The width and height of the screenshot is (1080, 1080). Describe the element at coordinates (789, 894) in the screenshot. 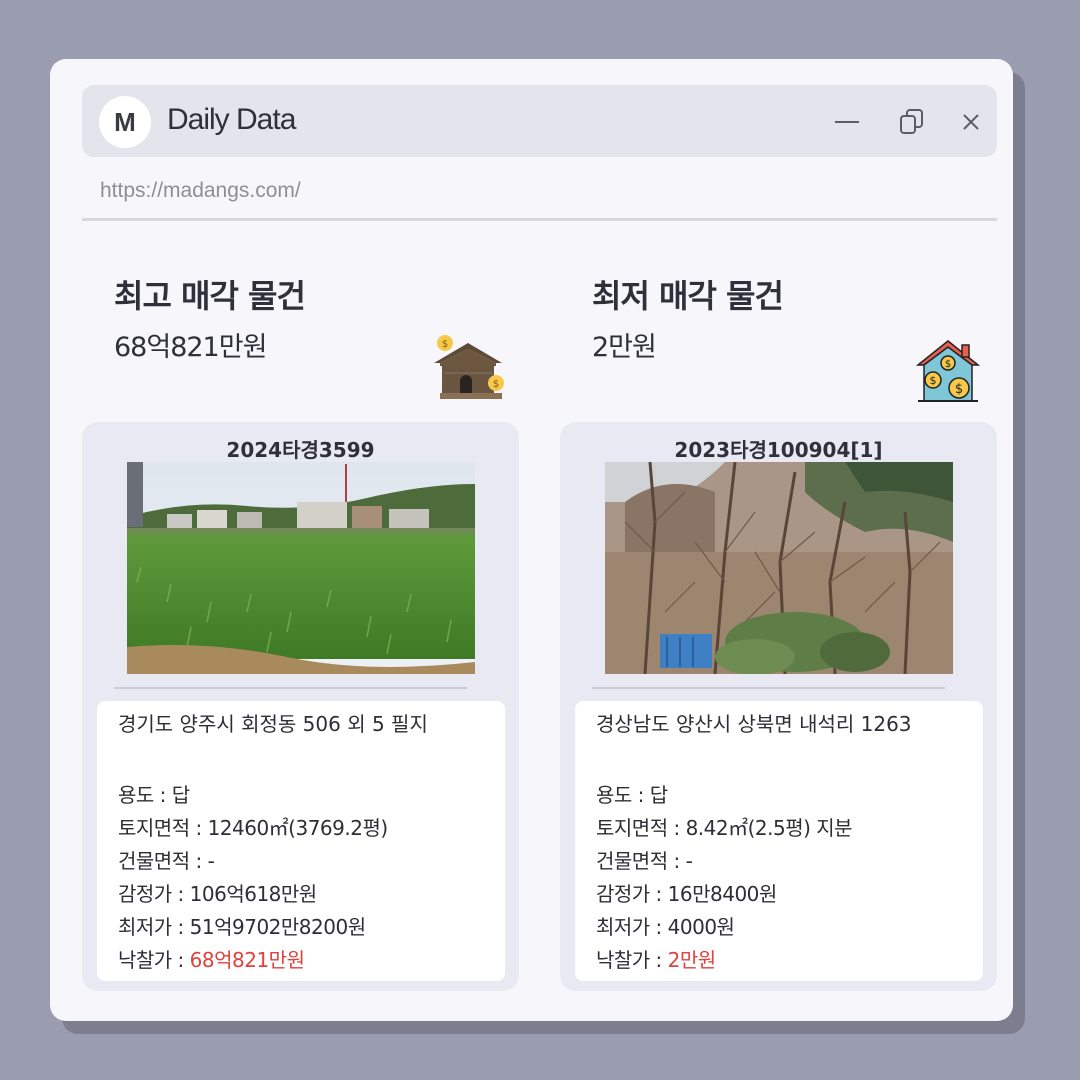

I see `appraisal-row: 감정가 : 16만8400원` at that location.